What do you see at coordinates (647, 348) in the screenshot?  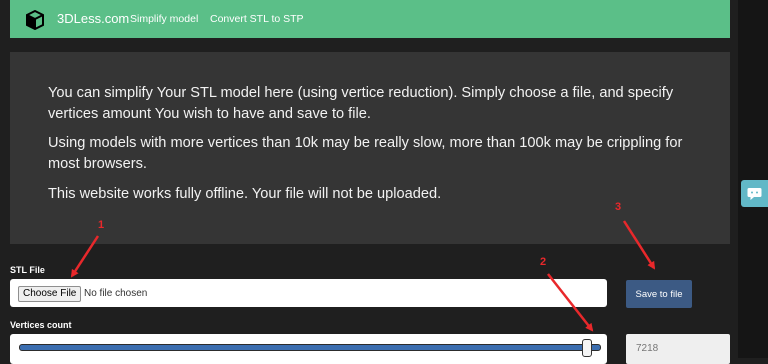 I see `vertices-count-value: 7218` at bounding box center [647, 348].